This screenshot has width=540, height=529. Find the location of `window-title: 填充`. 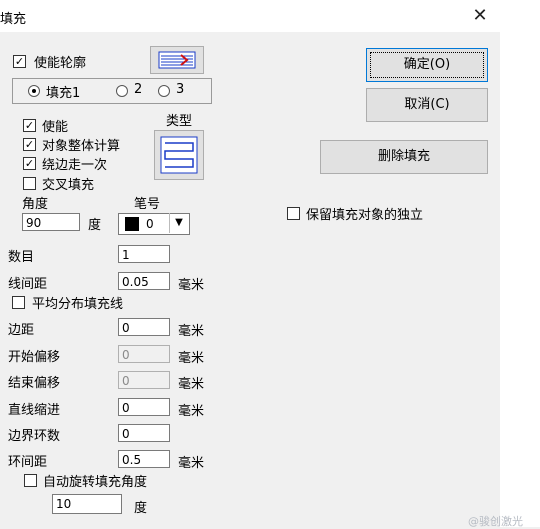

window-title: 填充 is located at coordinates (13, 19).